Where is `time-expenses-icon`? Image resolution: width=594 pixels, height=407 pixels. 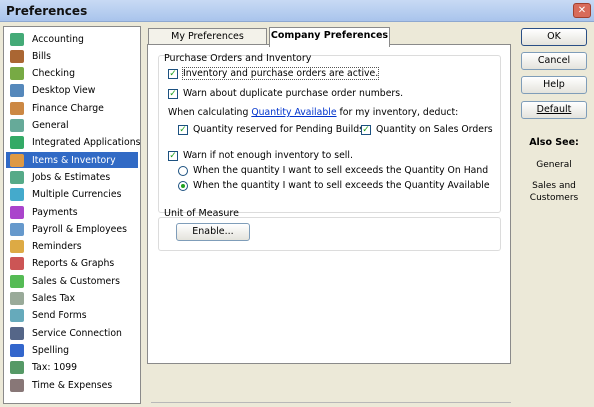
time-expenses-icon is located at coordinates (17, 385).